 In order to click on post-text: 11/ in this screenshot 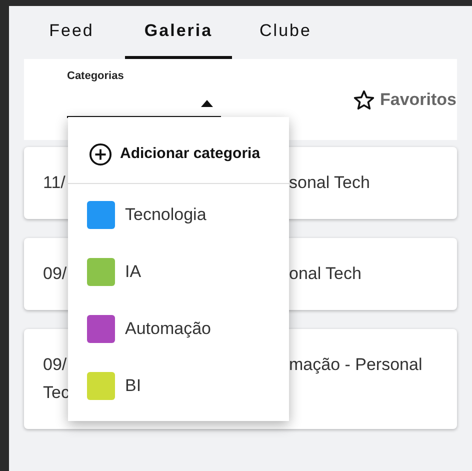, I will do `click(54, 183)`.